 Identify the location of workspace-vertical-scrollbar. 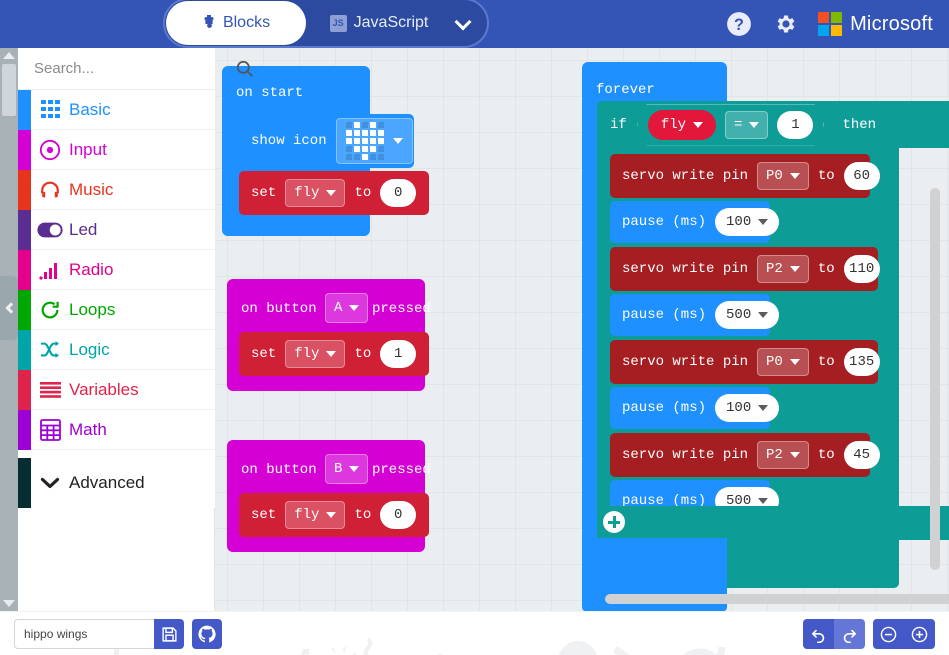
(935, 379).